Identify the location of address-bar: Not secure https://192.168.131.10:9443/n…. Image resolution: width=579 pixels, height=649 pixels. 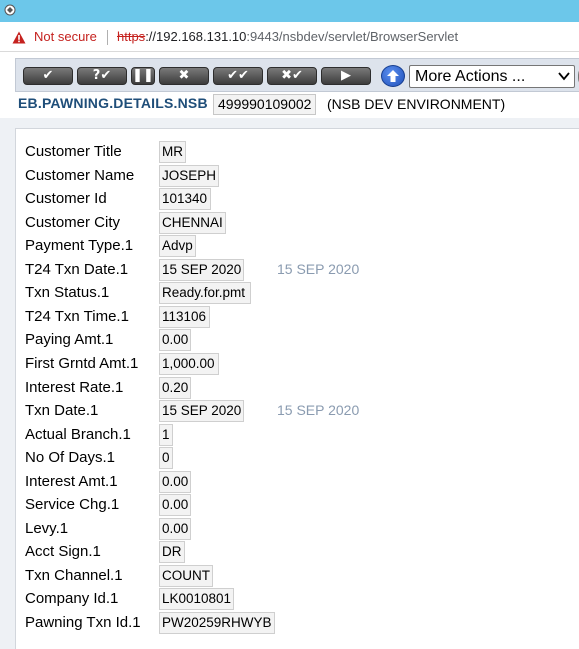
(289, 37).